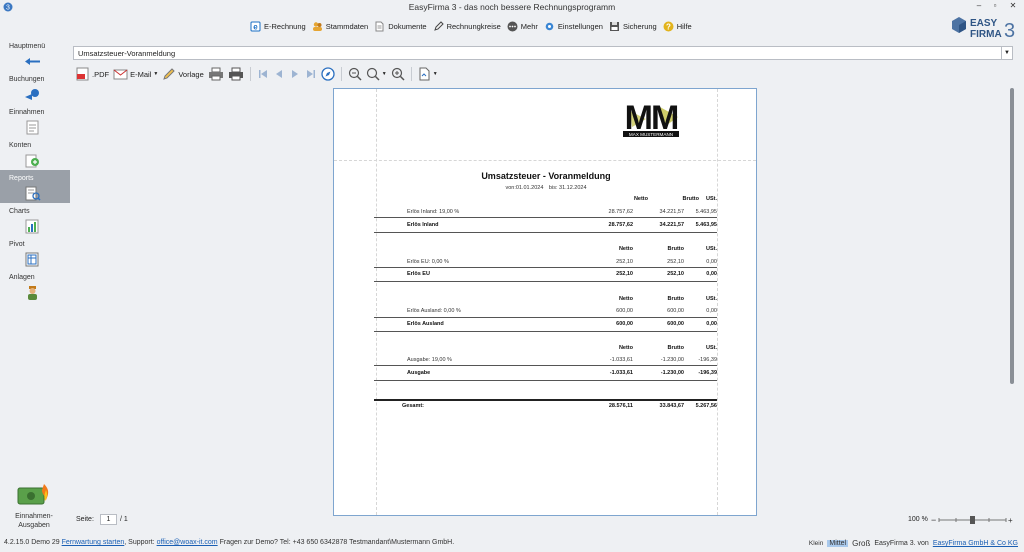 The width and height of the screenshot is (1024, 552). Describe the element at coordinates (425, 324) in the screenshot. I see `section-sum-label: Erlös Ausland` at that location.